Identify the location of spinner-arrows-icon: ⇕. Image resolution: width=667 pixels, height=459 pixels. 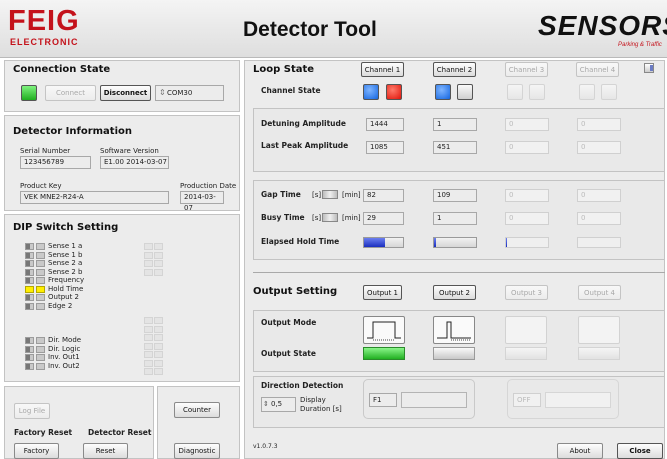
(266, 404).